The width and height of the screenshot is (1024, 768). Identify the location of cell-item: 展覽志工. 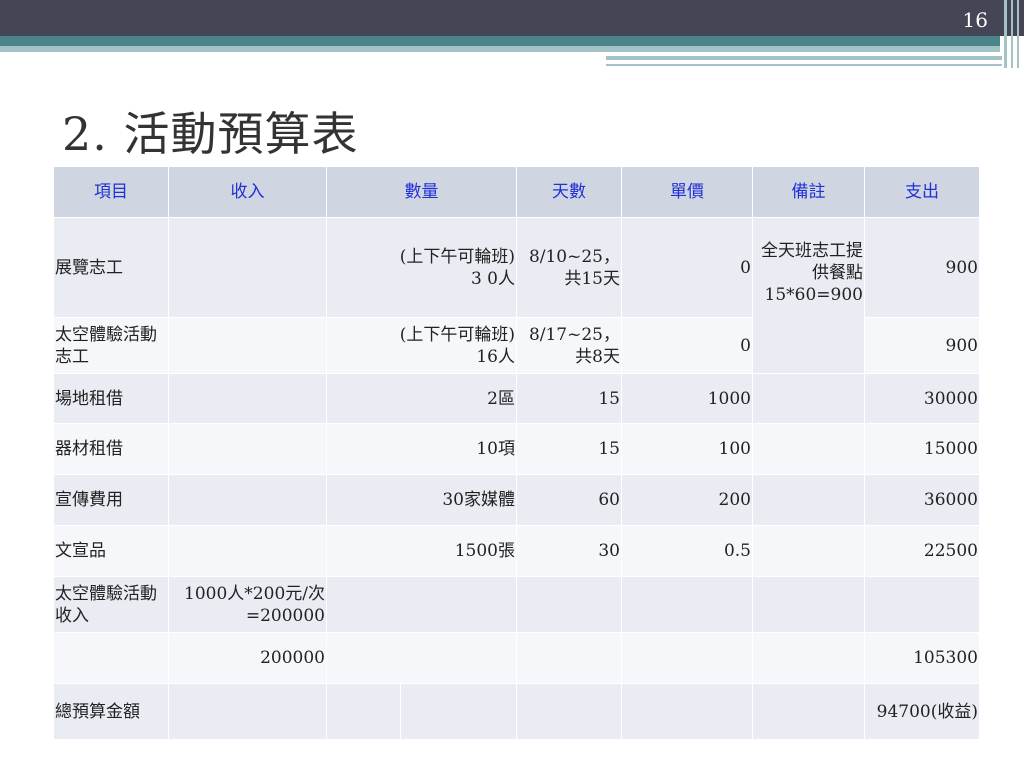
(111, 267).